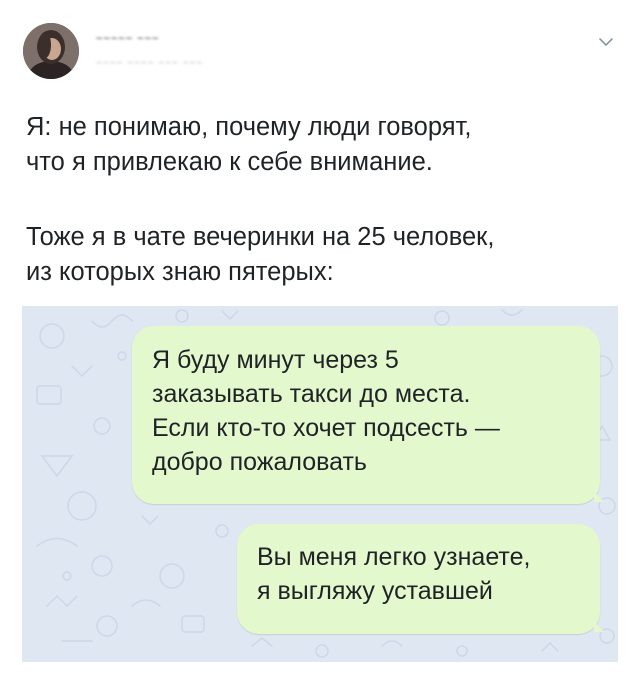  I want to click on avatar, so click(51, 51).